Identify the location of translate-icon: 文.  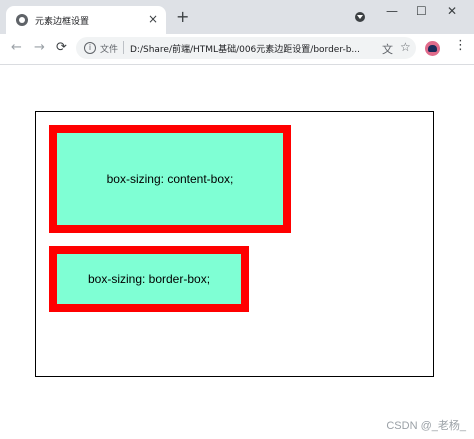
(387, 49).